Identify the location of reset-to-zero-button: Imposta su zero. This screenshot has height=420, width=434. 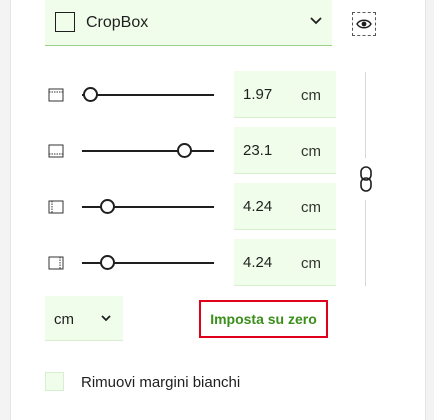
(263, 319).